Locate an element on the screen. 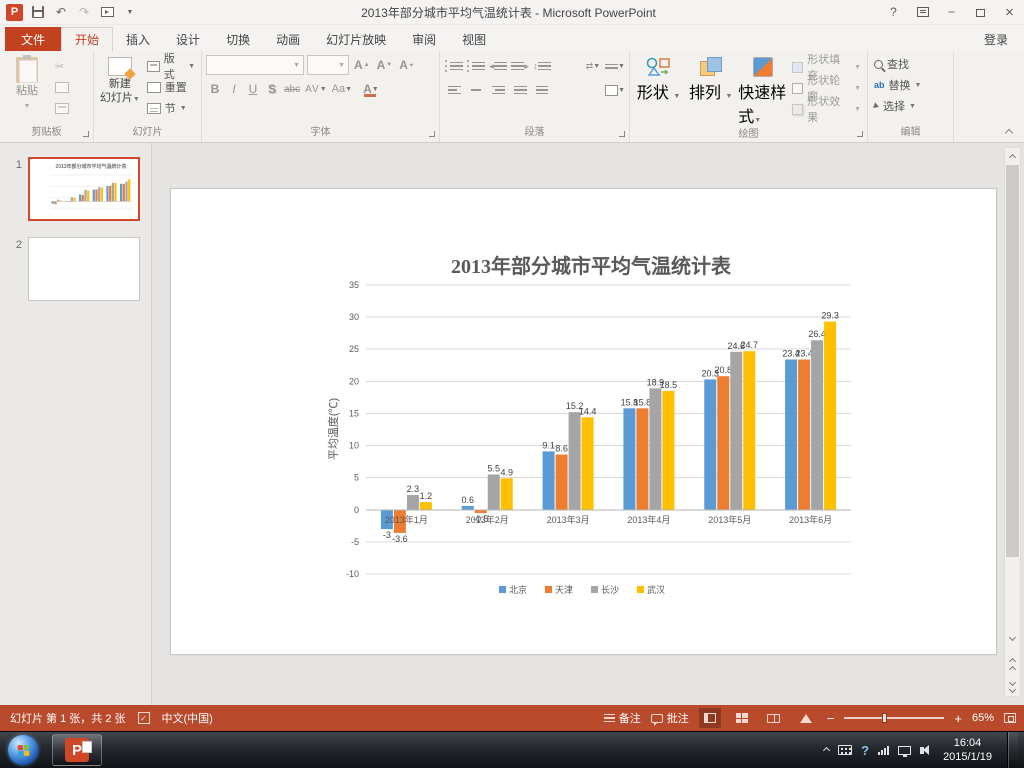 This screenshot has width=1024, height=768. bar-武汉-1 is located at coordinates (506, 494).